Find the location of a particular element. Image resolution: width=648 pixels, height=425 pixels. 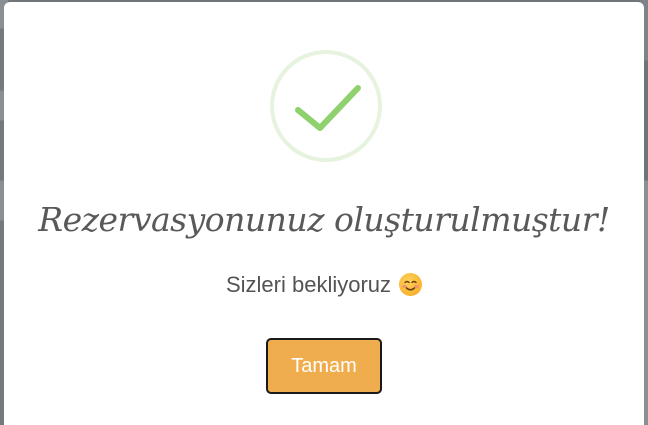

dialog-message: Sizleri bekliyoruz is located at coordinates (308, 284).